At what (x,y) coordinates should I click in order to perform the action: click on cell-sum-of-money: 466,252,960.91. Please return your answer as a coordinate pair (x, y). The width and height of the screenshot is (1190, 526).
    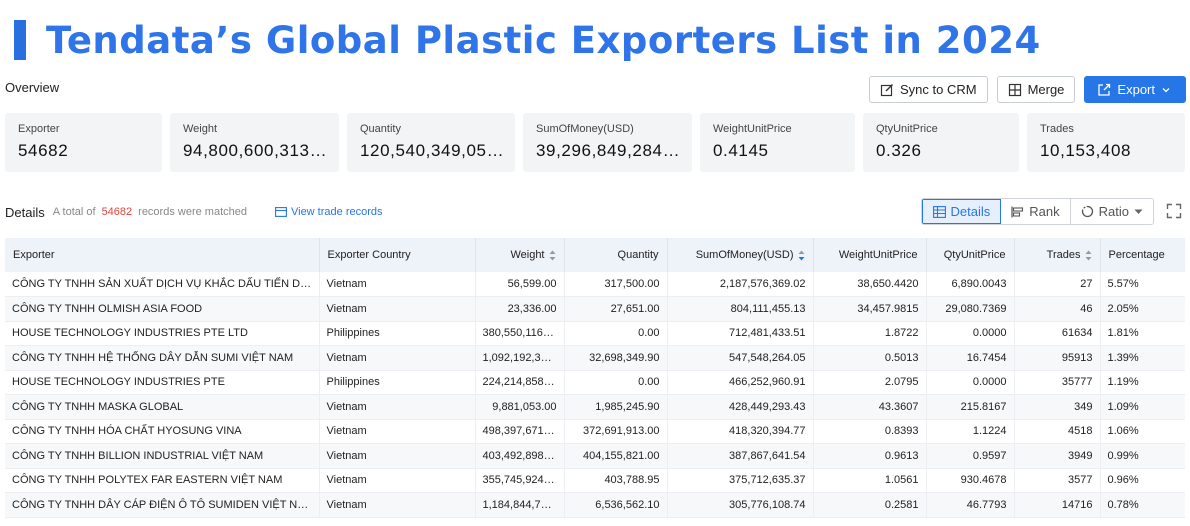
    Looking at the image, I should click on (740, 382).